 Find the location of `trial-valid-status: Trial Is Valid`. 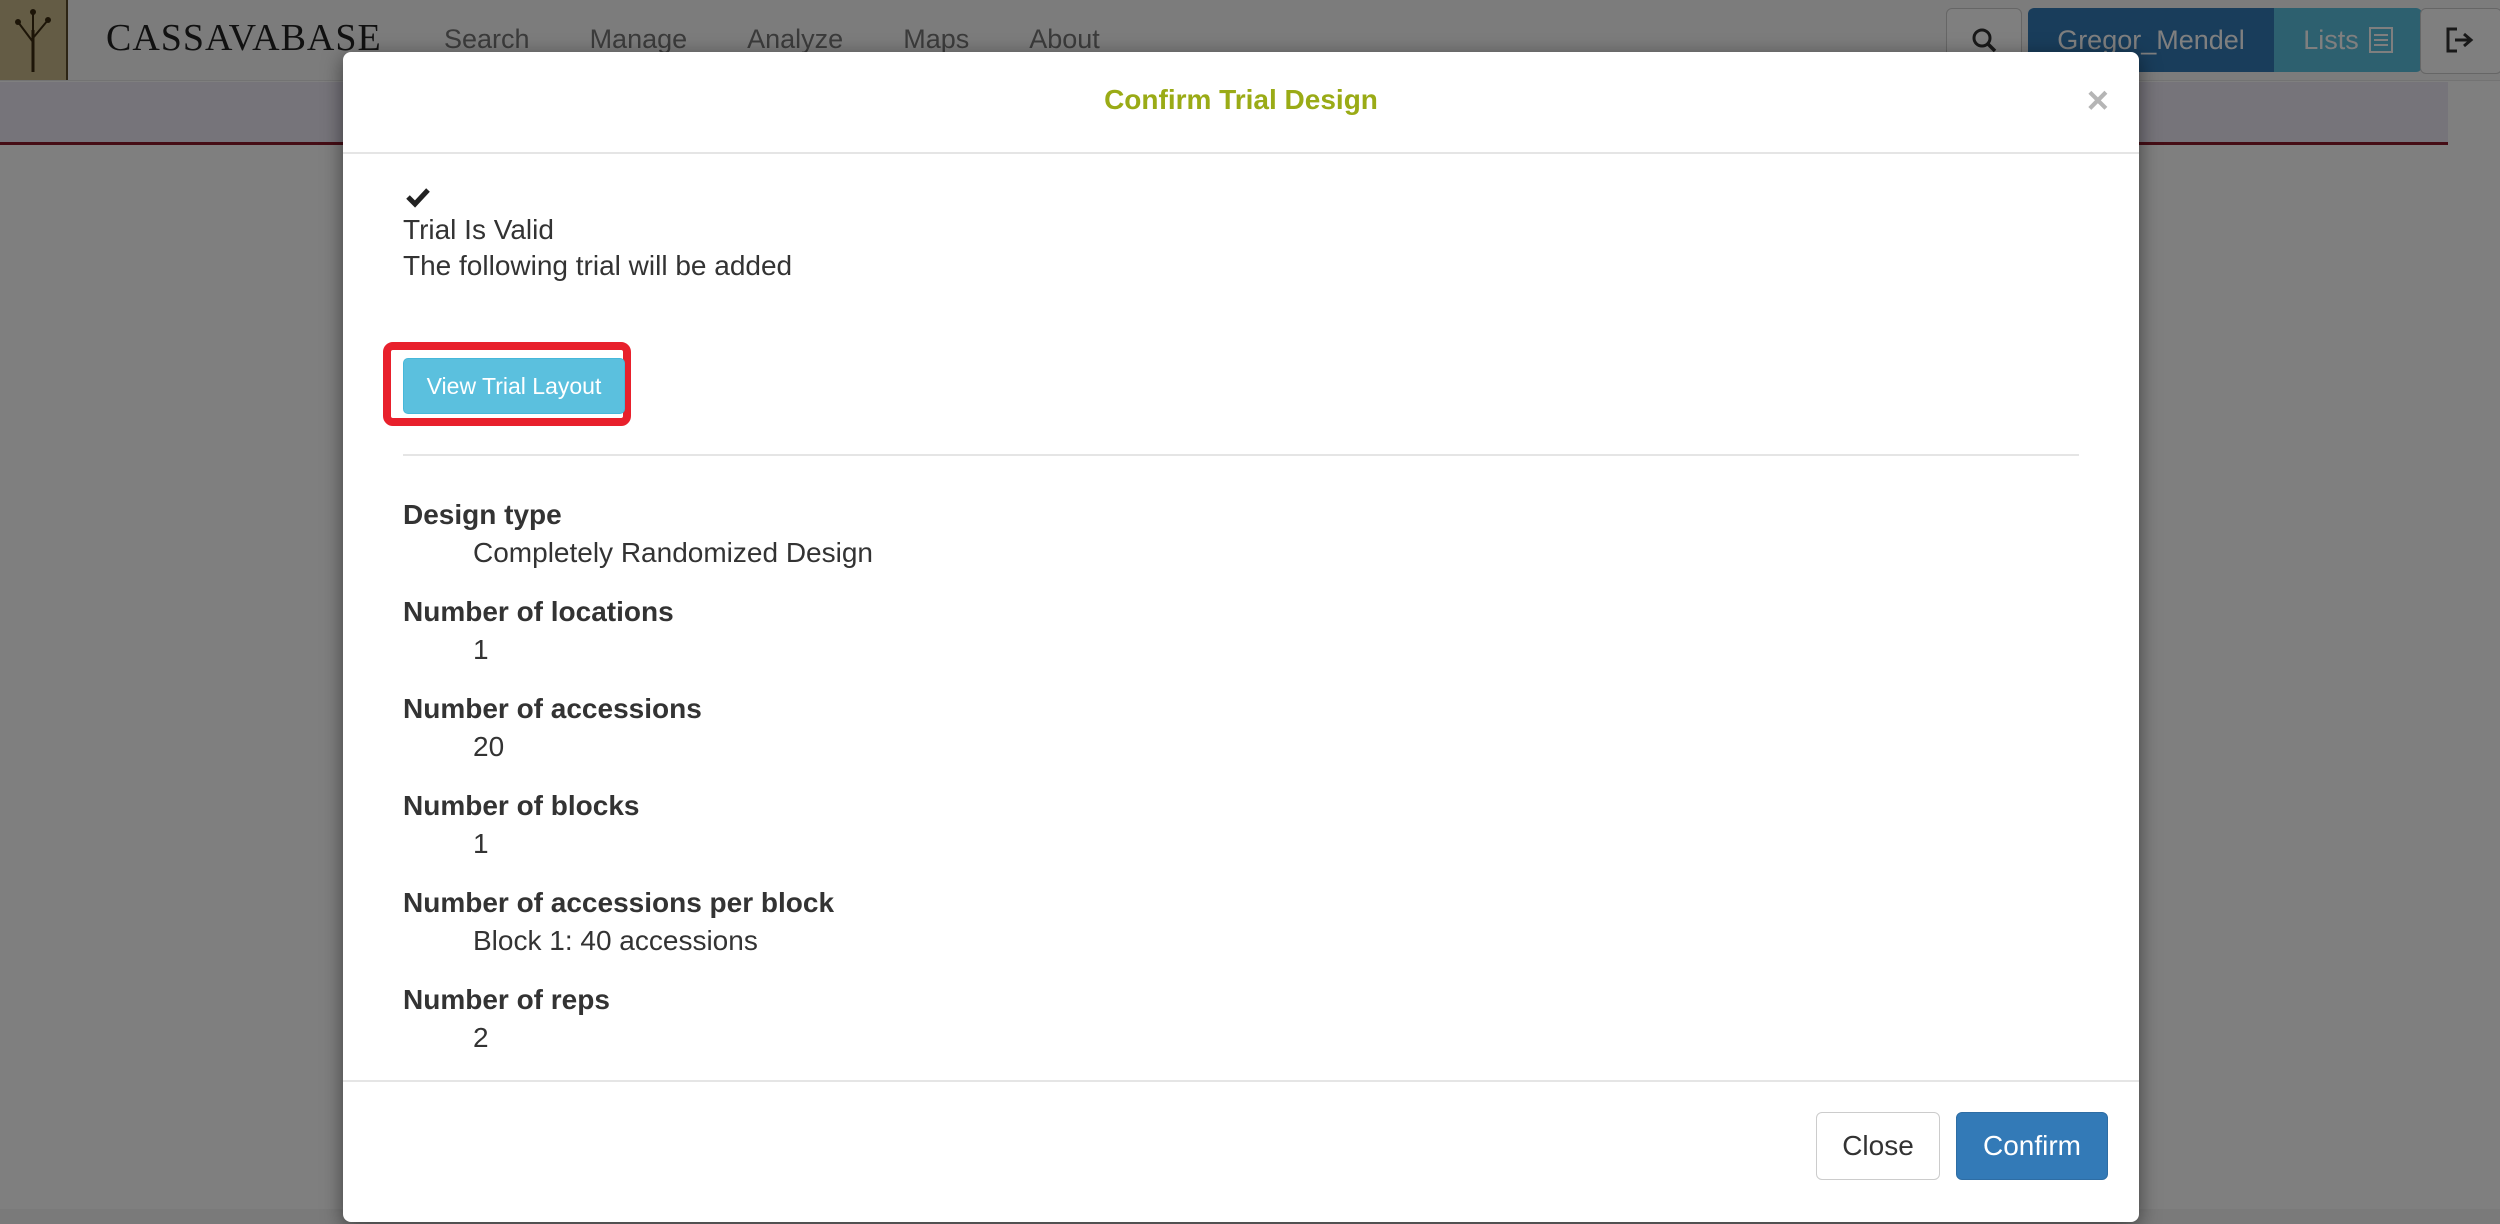

trial-valid-status: Trial Is Valid is located at coordinates (478, 229).